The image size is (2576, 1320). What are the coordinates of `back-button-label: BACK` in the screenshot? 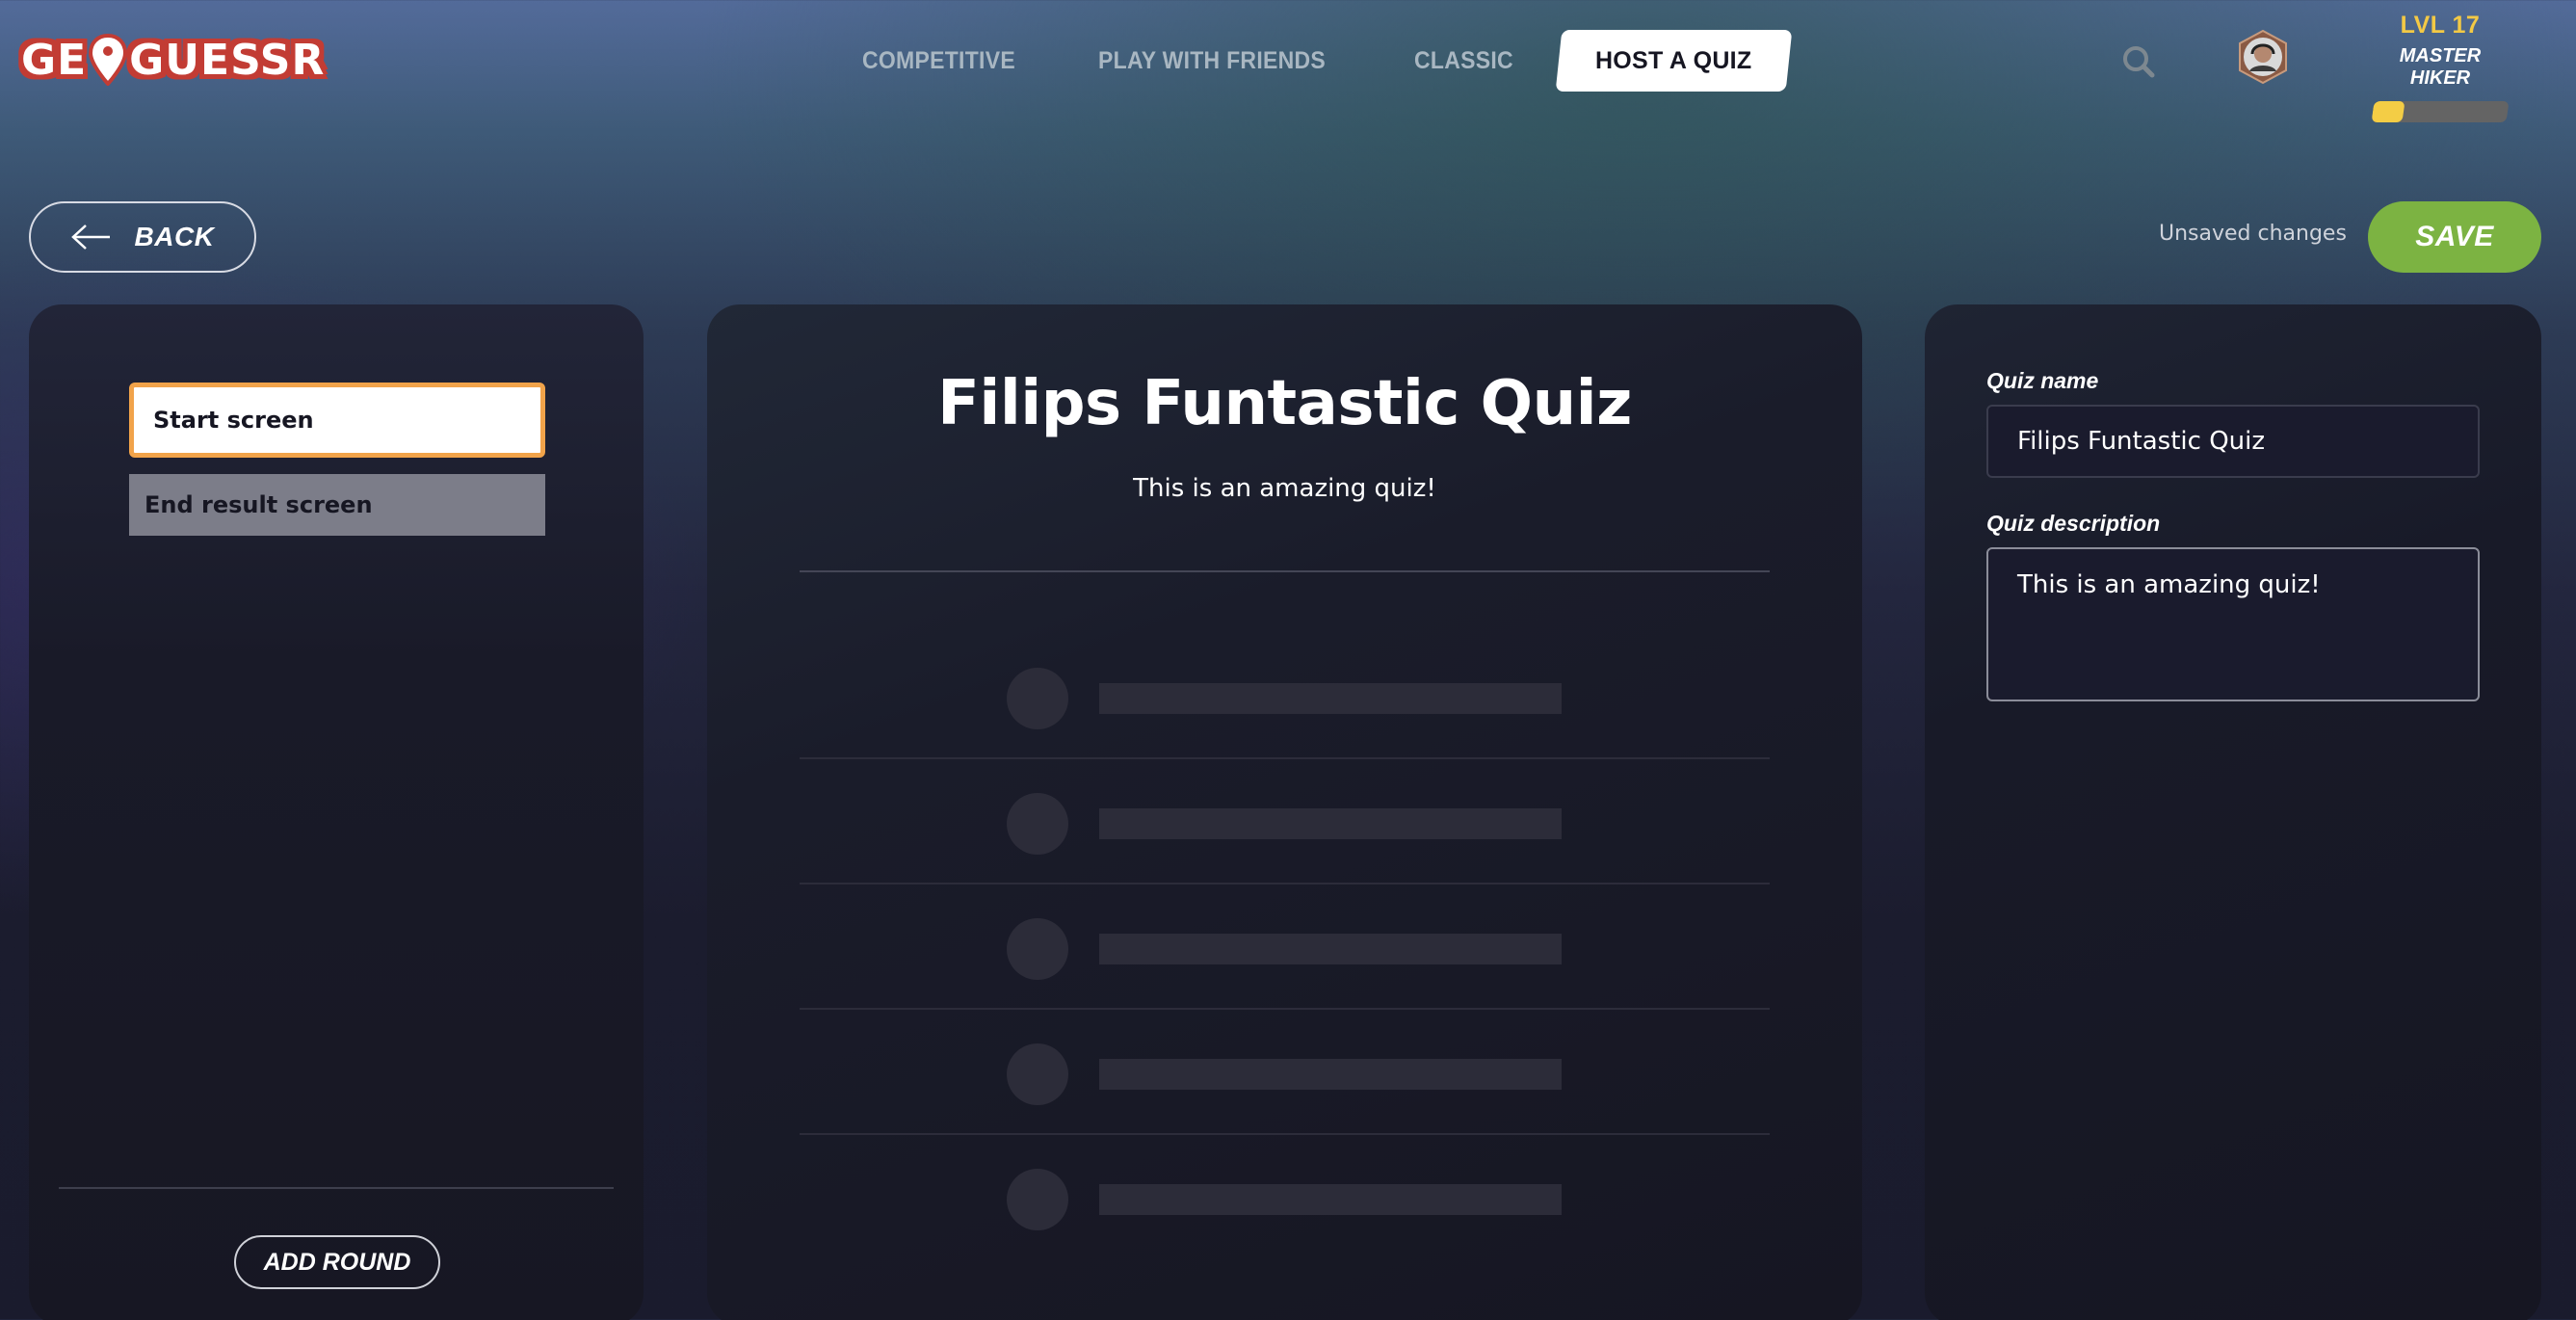 It's located at (174, 236).